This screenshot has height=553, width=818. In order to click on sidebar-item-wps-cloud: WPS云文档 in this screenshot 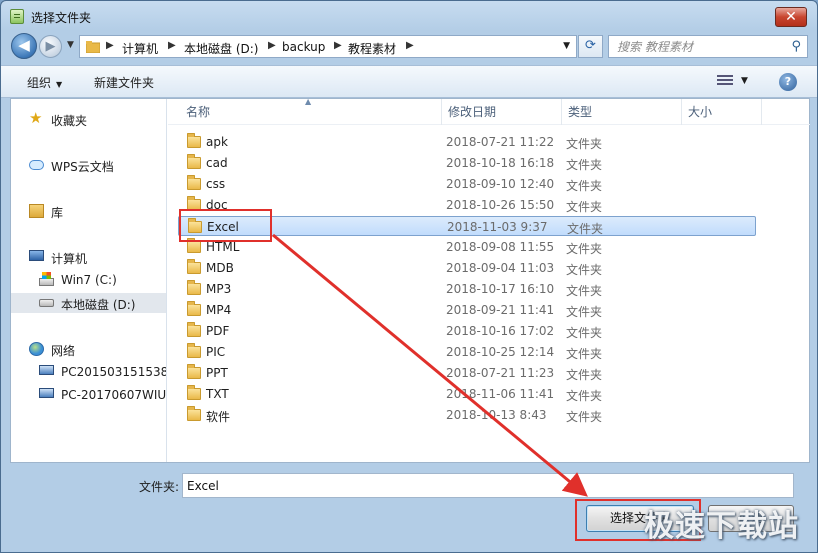, I will do `click(88, 165)`.